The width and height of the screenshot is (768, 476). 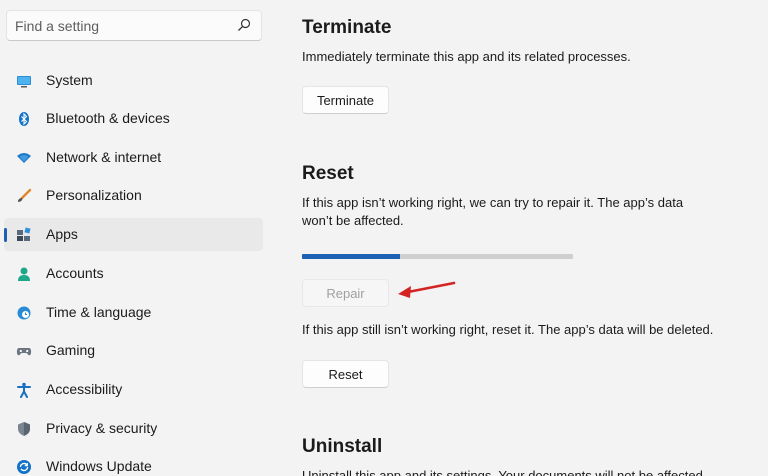 I want to click on search-icon, so click(x=244, y=25).